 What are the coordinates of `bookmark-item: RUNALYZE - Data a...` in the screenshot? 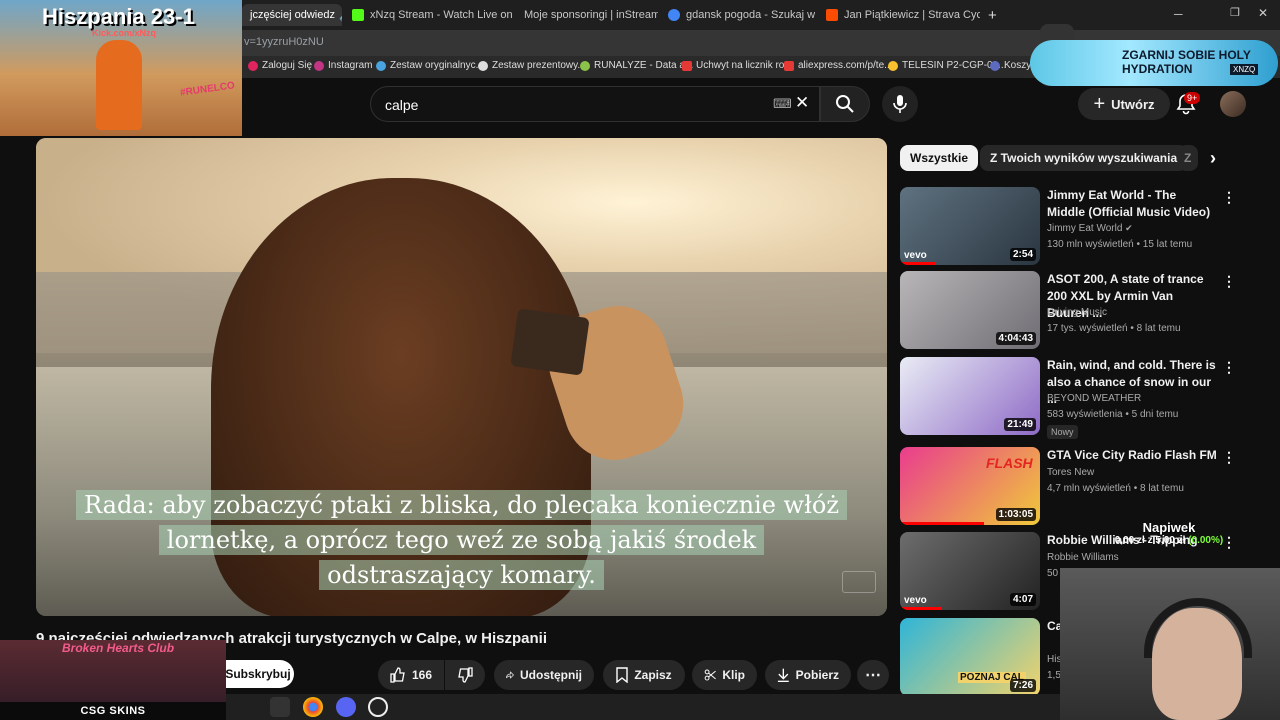 It's located at (636, 65).